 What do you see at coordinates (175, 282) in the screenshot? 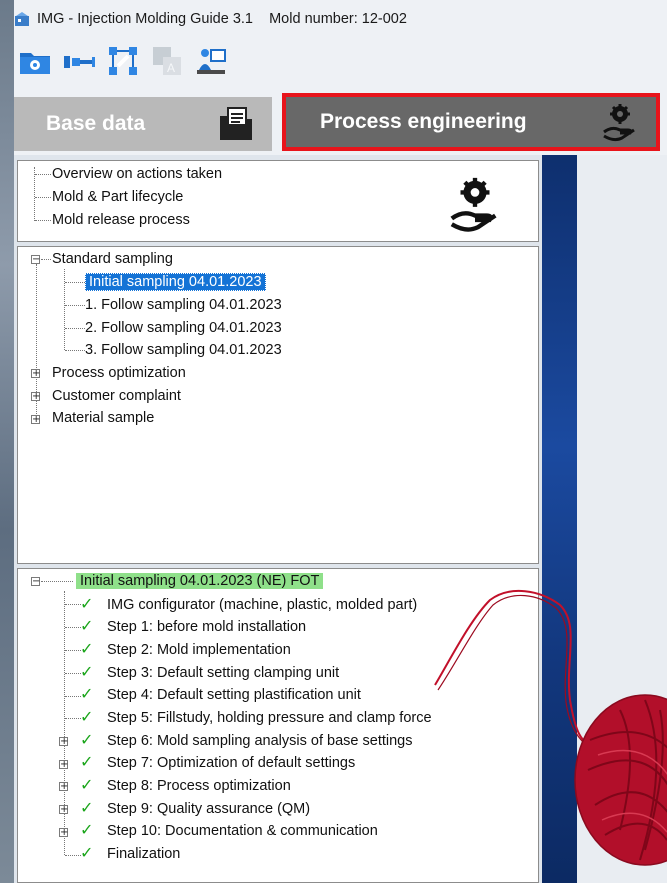
I see `tree-item-initial-sampling: Initial sampling 04.01.2023` at bounding box center [175, 282].